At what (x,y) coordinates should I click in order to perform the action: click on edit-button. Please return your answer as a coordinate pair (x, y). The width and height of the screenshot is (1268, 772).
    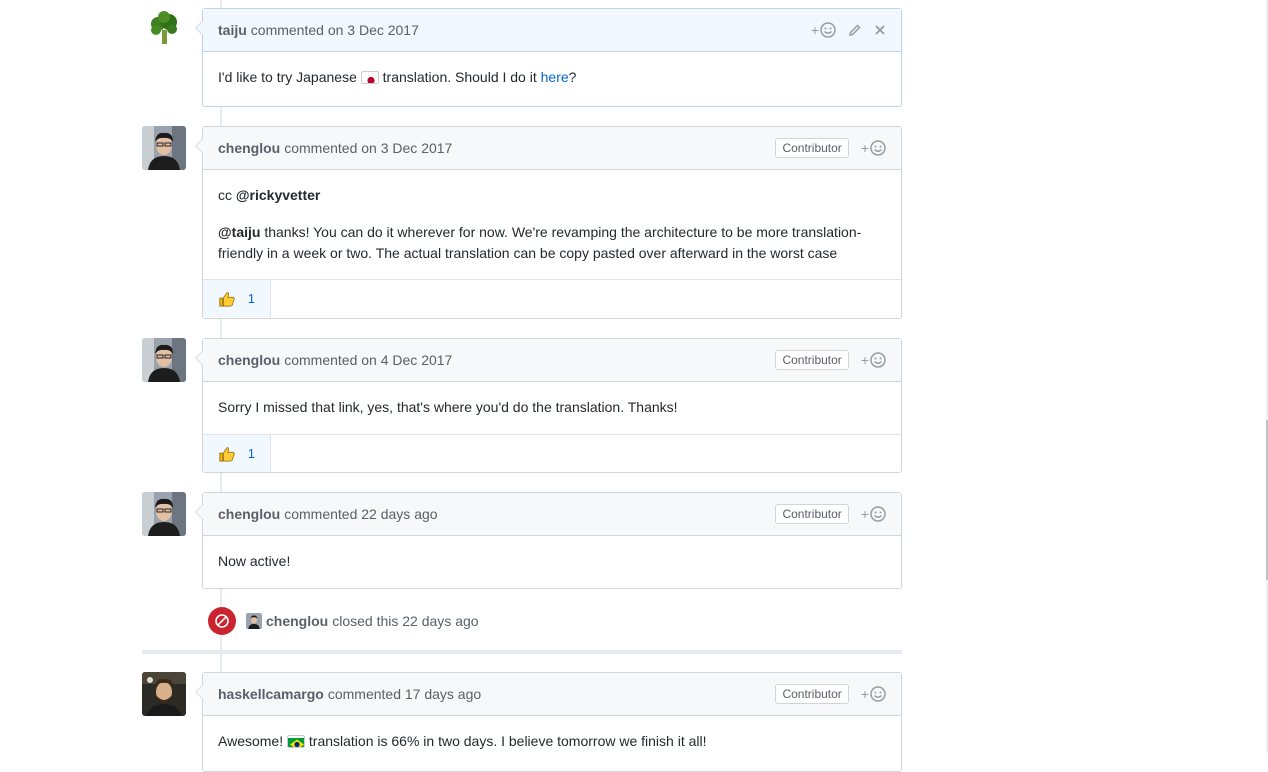
    Looking at the image, I should click on (855, 30).